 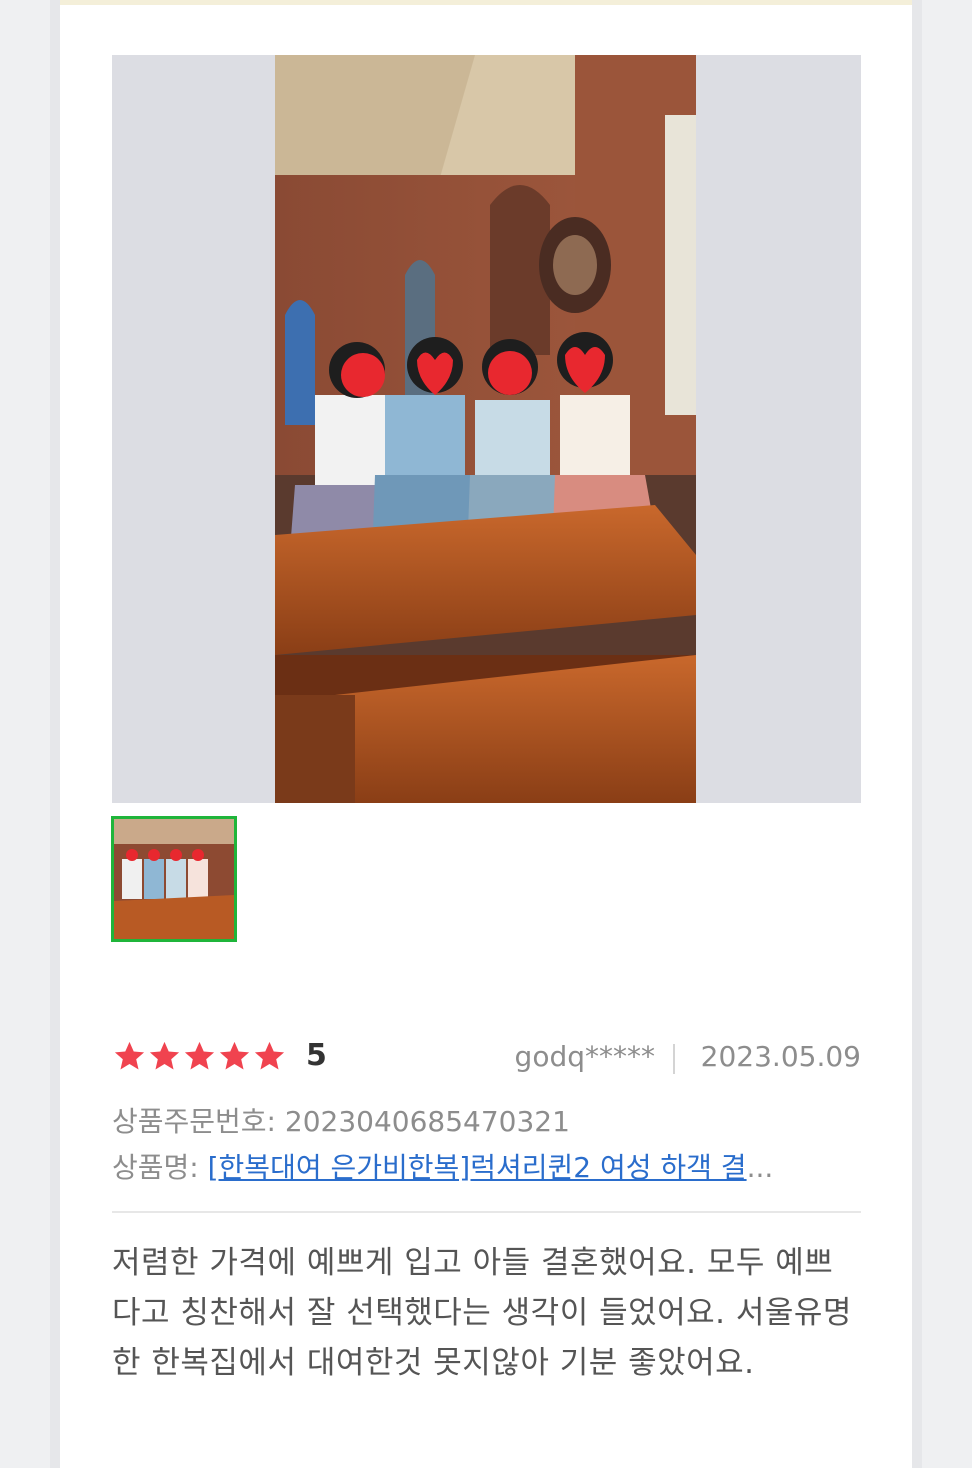 I want to click on review-date: 2023.05.09, so click(x=780, y=1056).